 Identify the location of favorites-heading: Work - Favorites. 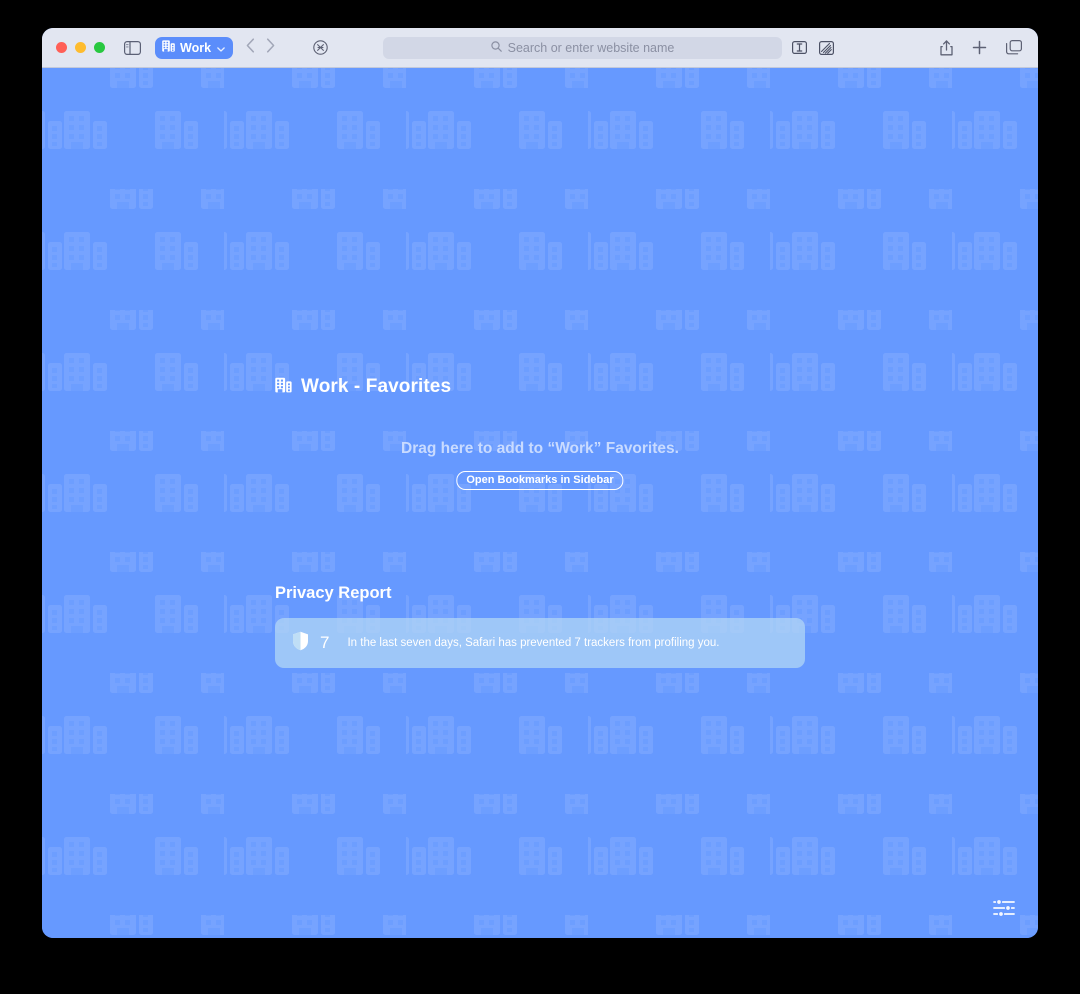
(363, 387).